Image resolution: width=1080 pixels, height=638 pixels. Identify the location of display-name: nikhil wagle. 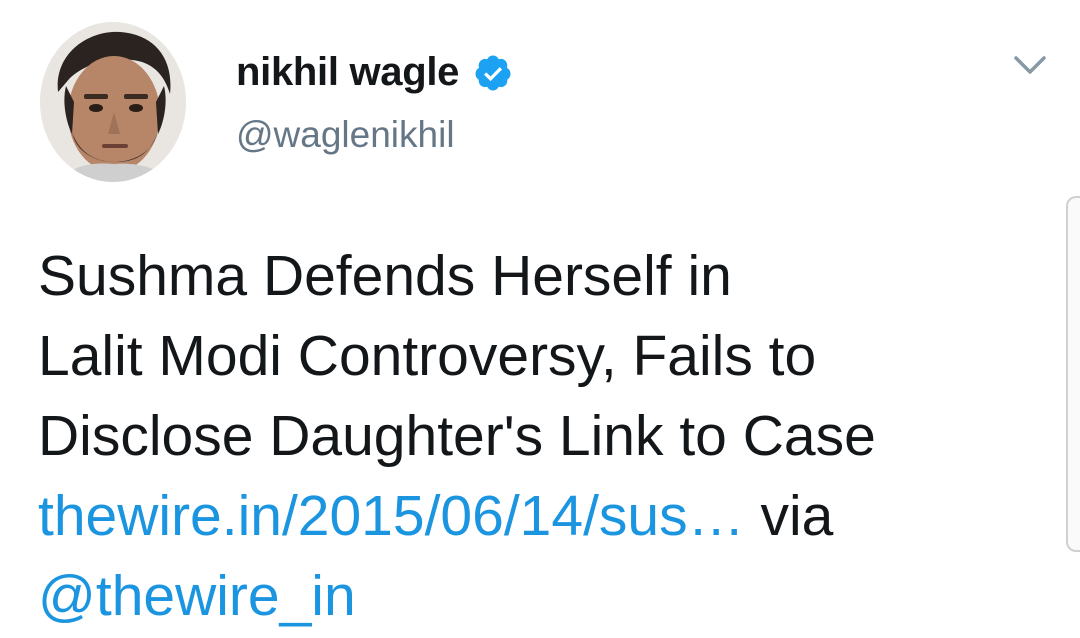
(347, 72).